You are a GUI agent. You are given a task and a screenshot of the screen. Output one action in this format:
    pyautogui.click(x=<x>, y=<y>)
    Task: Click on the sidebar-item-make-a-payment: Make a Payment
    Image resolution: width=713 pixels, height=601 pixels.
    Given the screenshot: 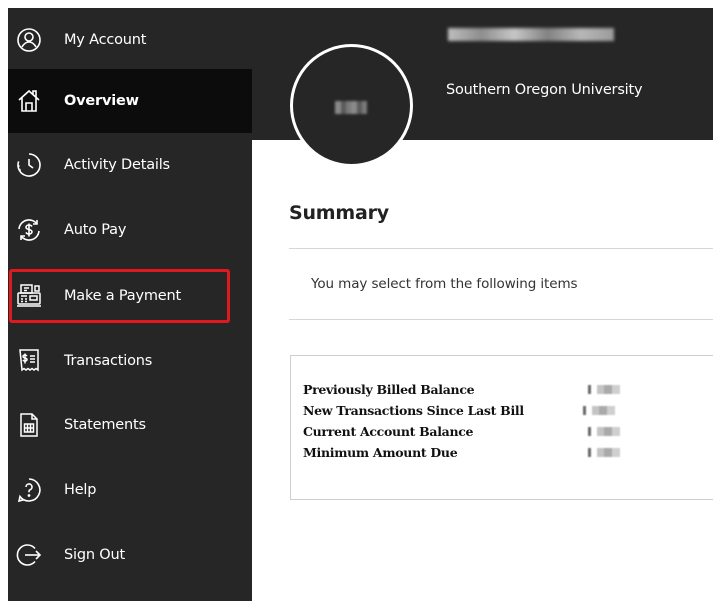 What is the action you would take?
    pyautogui.click(x=130, y=296)
    